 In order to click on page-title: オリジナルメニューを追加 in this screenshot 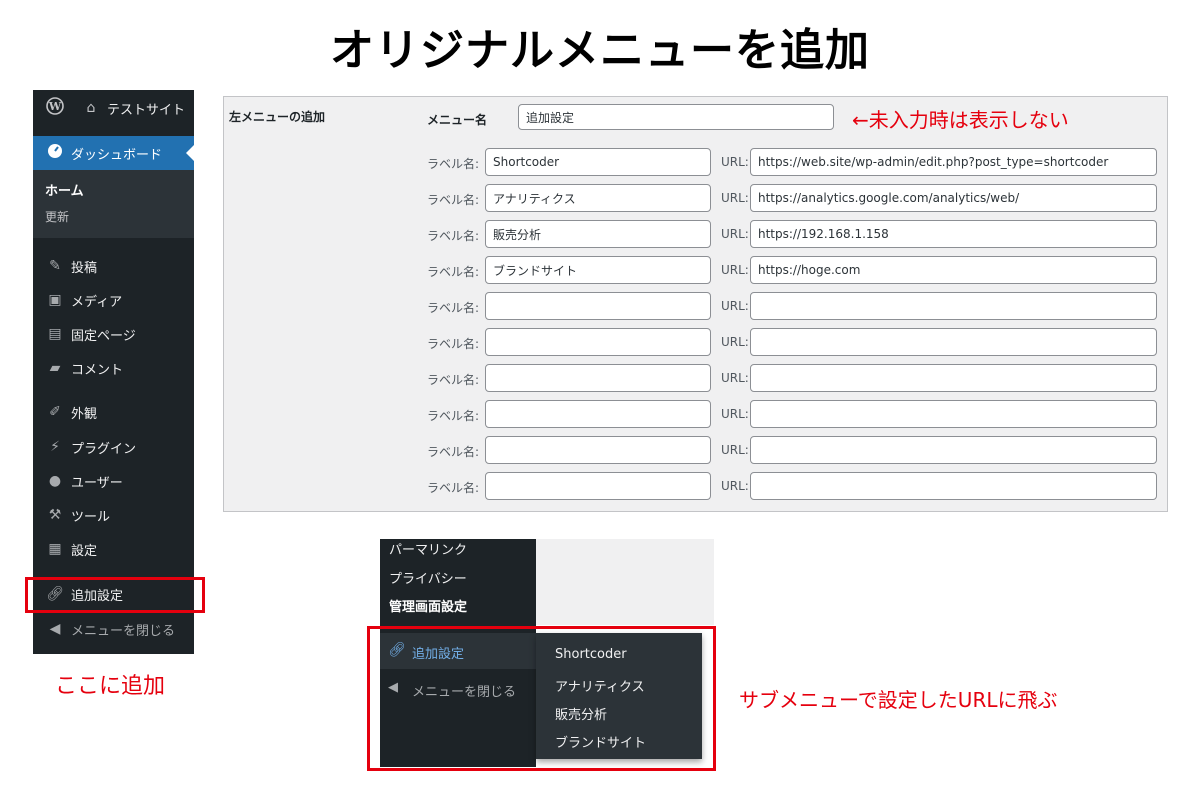, I will do `click(600, 50)`.